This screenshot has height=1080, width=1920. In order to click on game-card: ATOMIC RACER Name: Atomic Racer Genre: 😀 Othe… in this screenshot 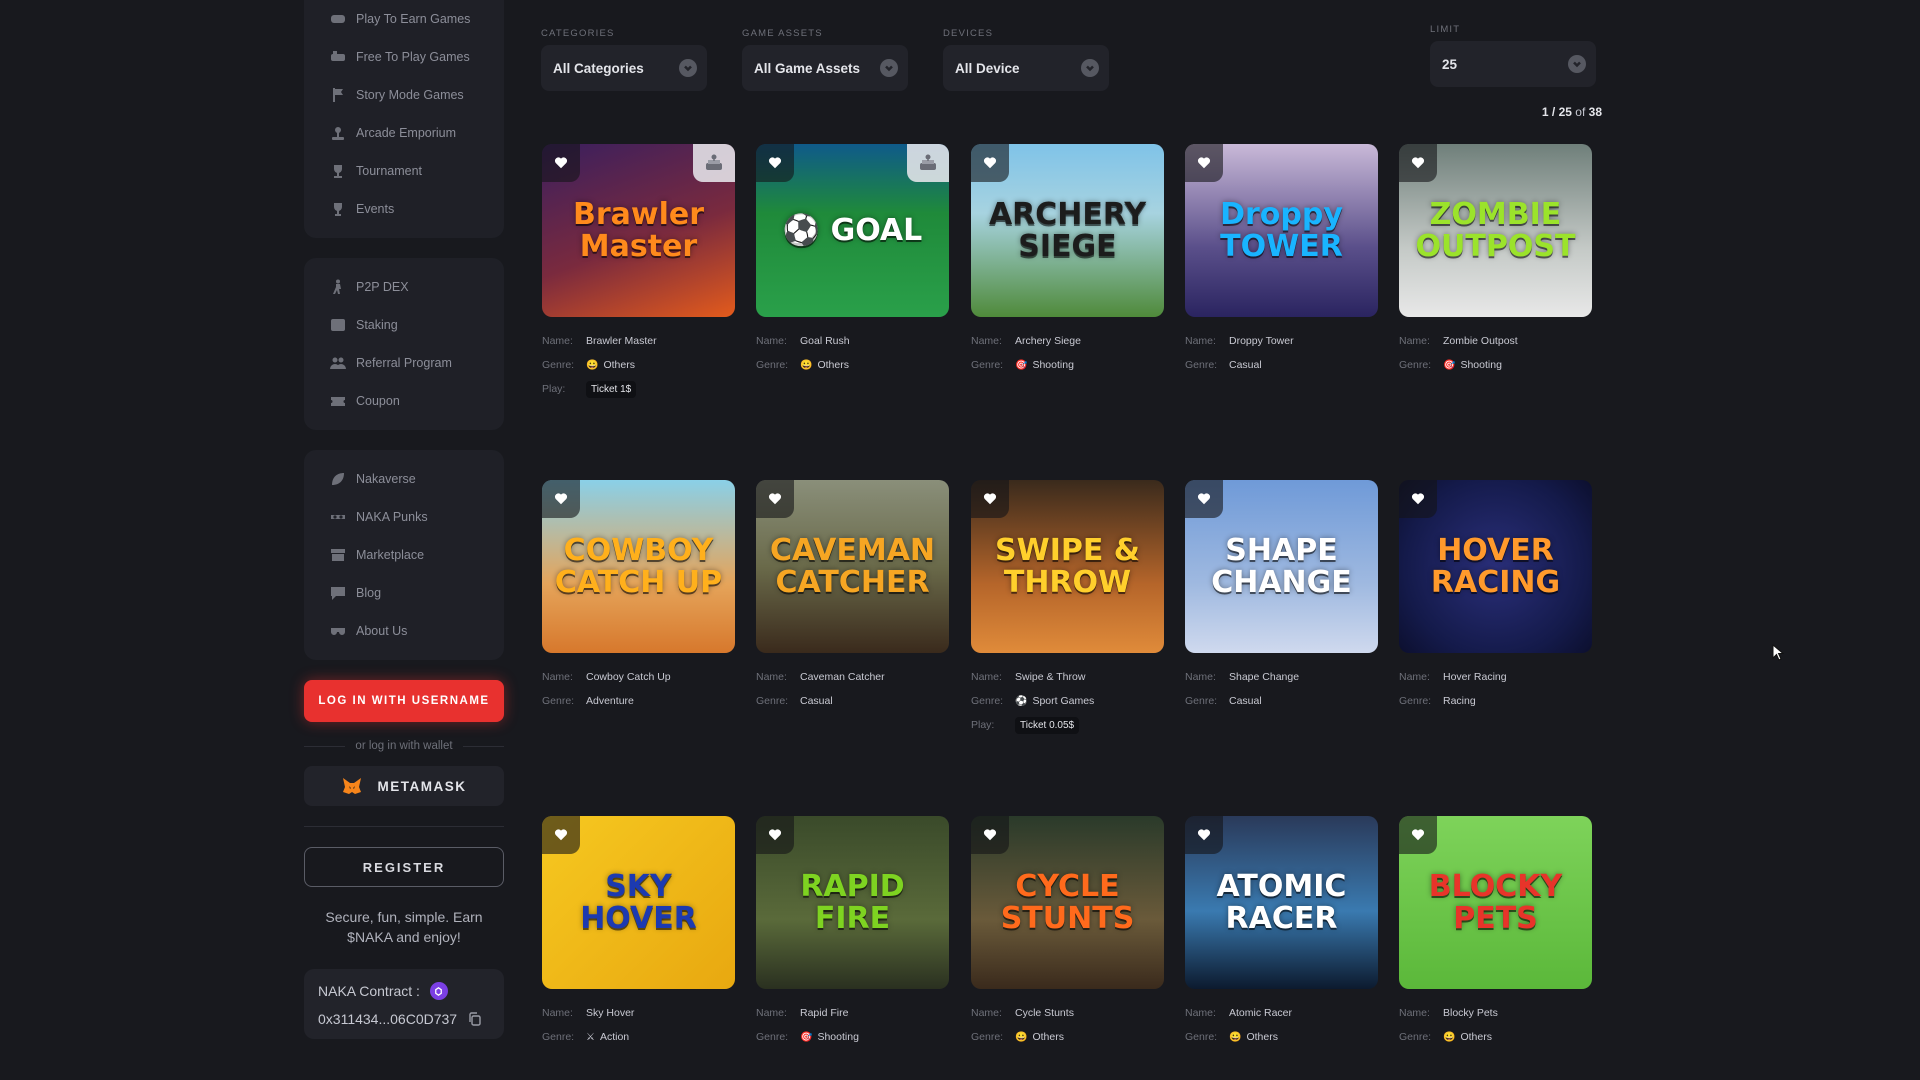, I will do `click(1281, 932)`.